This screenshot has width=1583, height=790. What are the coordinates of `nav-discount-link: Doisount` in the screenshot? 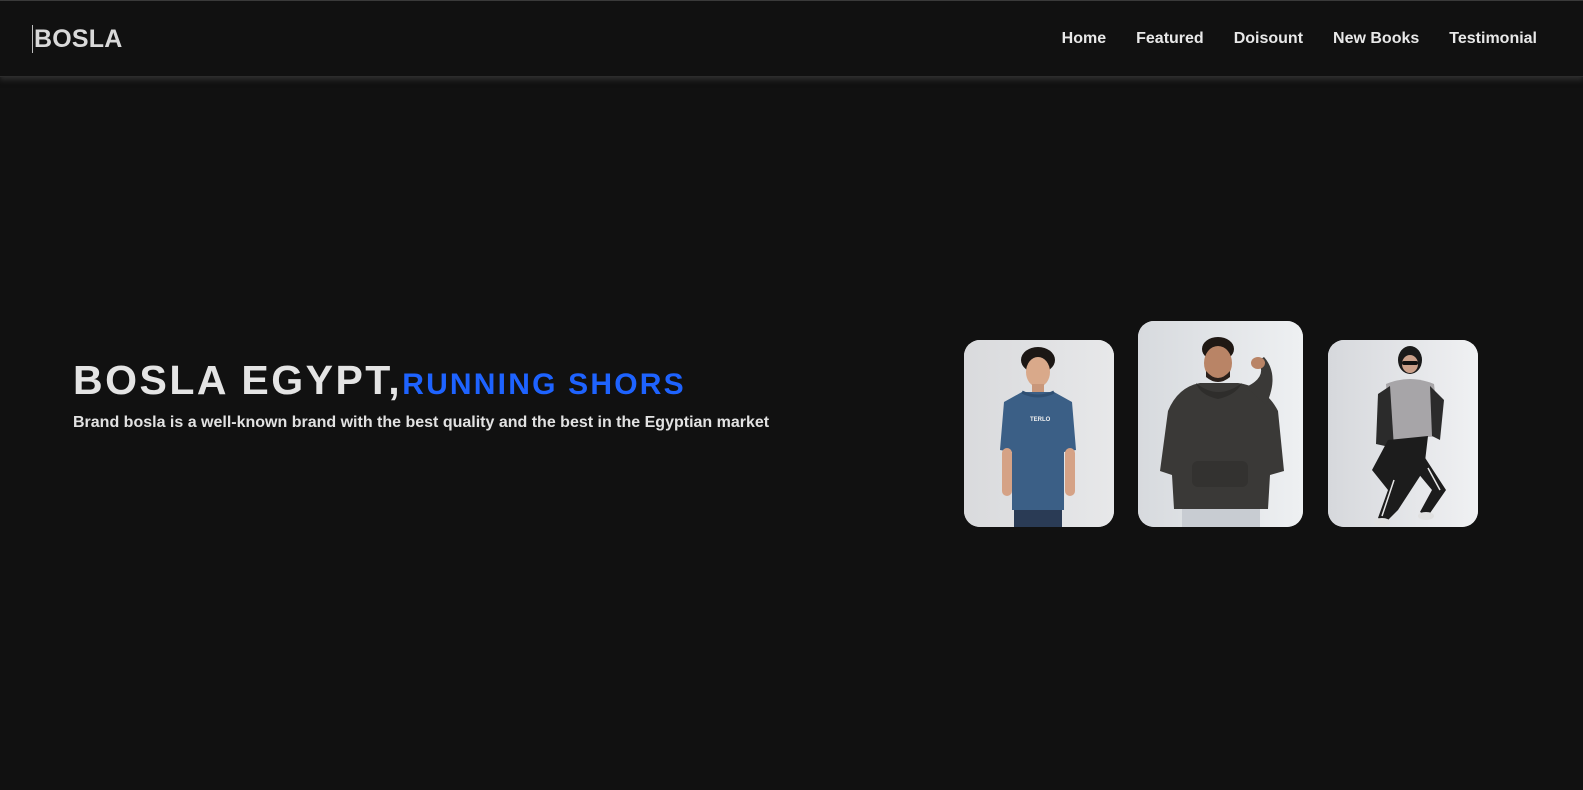 It's located at (1268, 39).